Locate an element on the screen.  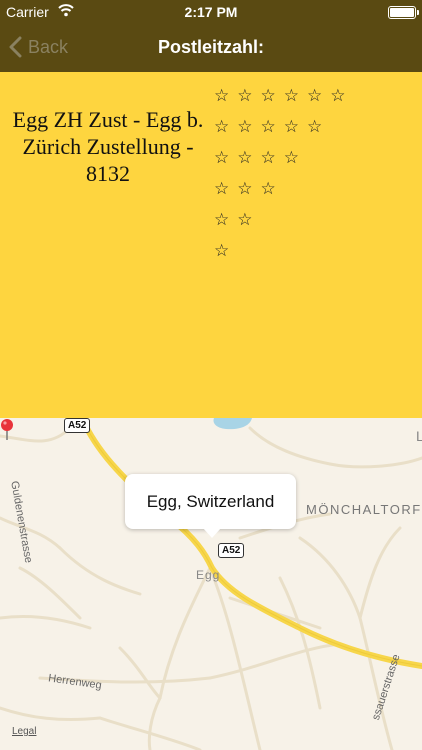
star-row: ☆ is located at coordinates (226, 251).